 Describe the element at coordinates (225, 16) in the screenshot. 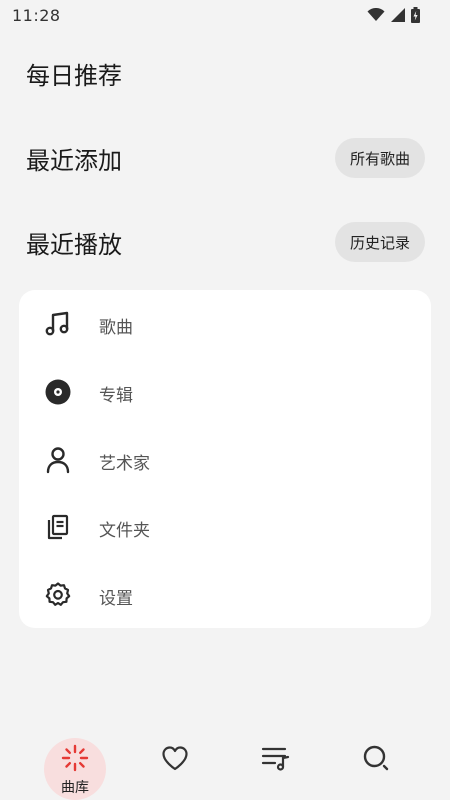

I see `status-bar: 11:28` at that location.